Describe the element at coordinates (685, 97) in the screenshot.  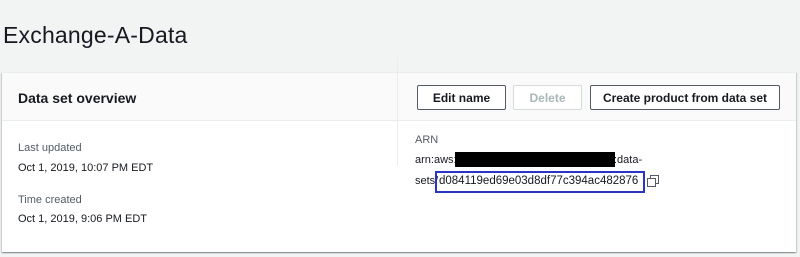
I see `create-product-button: Create product from data set` at that location.